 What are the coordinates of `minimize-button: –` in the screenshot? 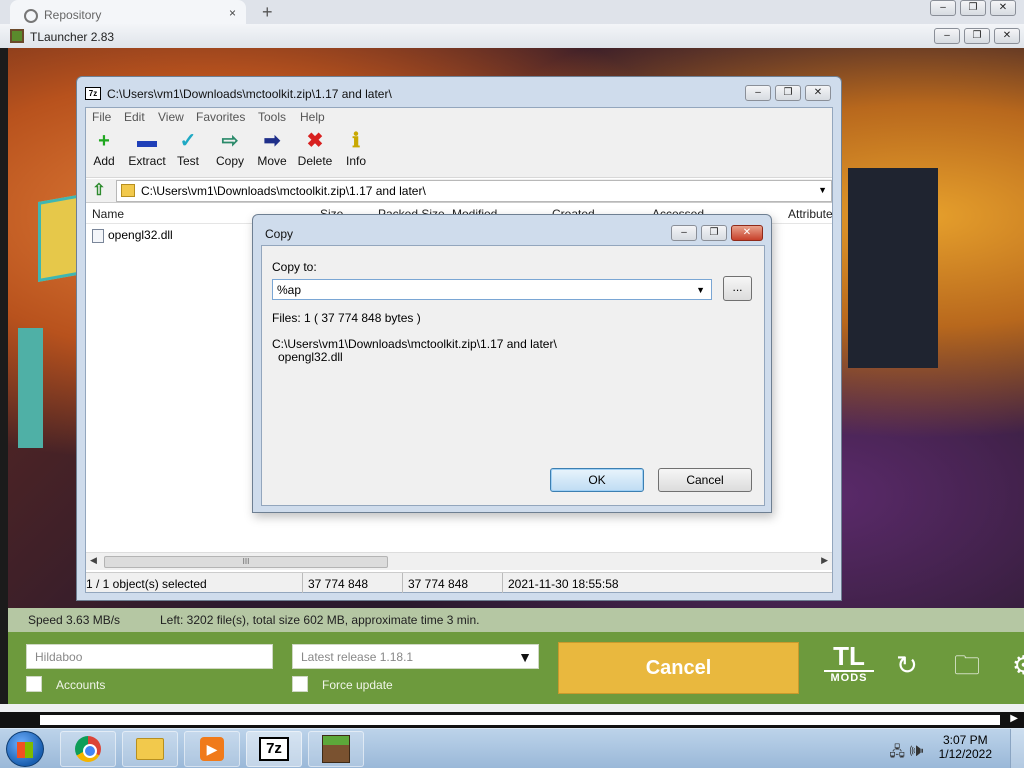 It's located at (943, 8).